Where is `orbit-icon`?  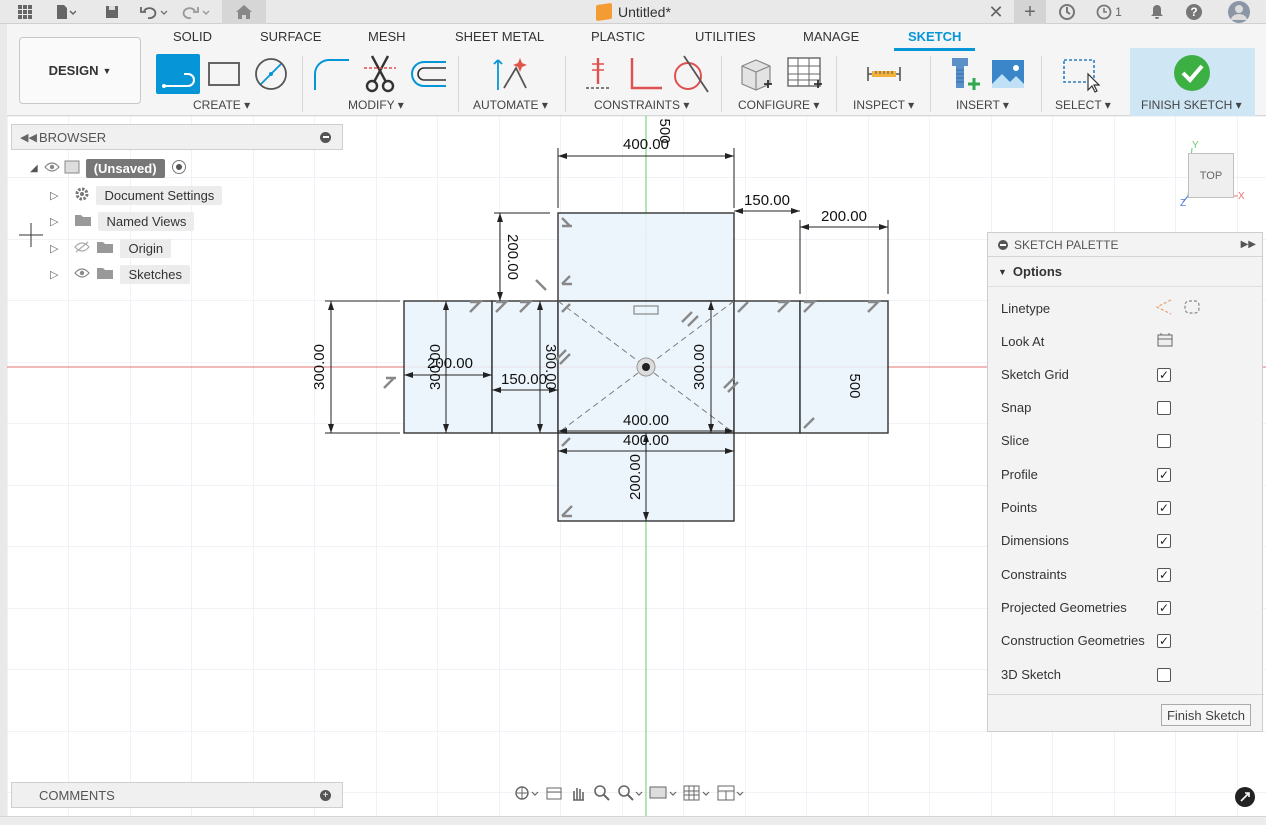
orbit-icon is located at coordinates (526, 794).